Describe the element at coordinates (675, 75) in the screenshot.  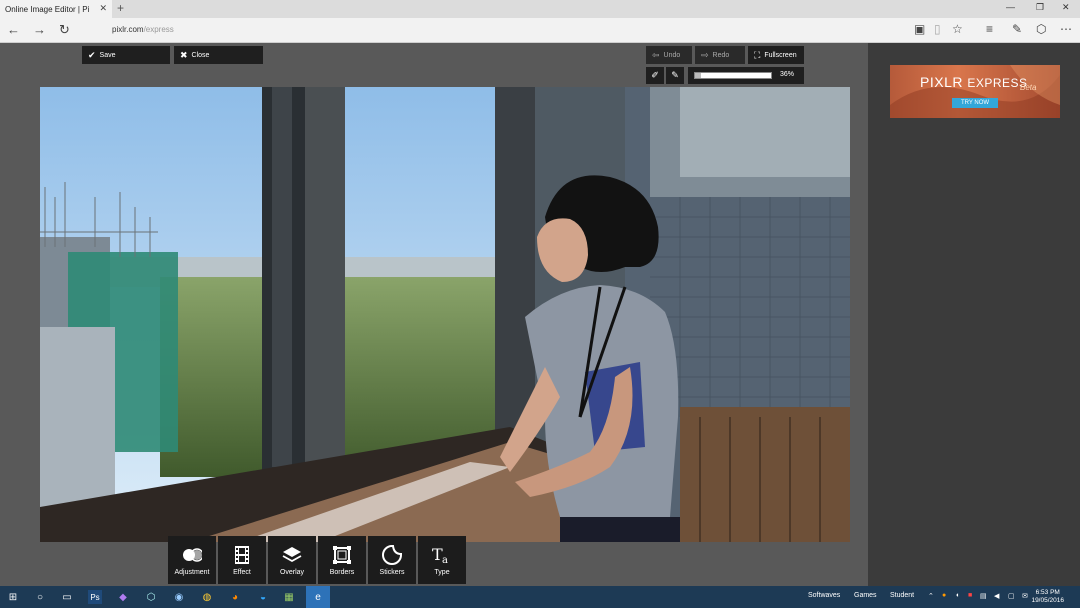
I see `crop-edit-icon: ✎` at that location.